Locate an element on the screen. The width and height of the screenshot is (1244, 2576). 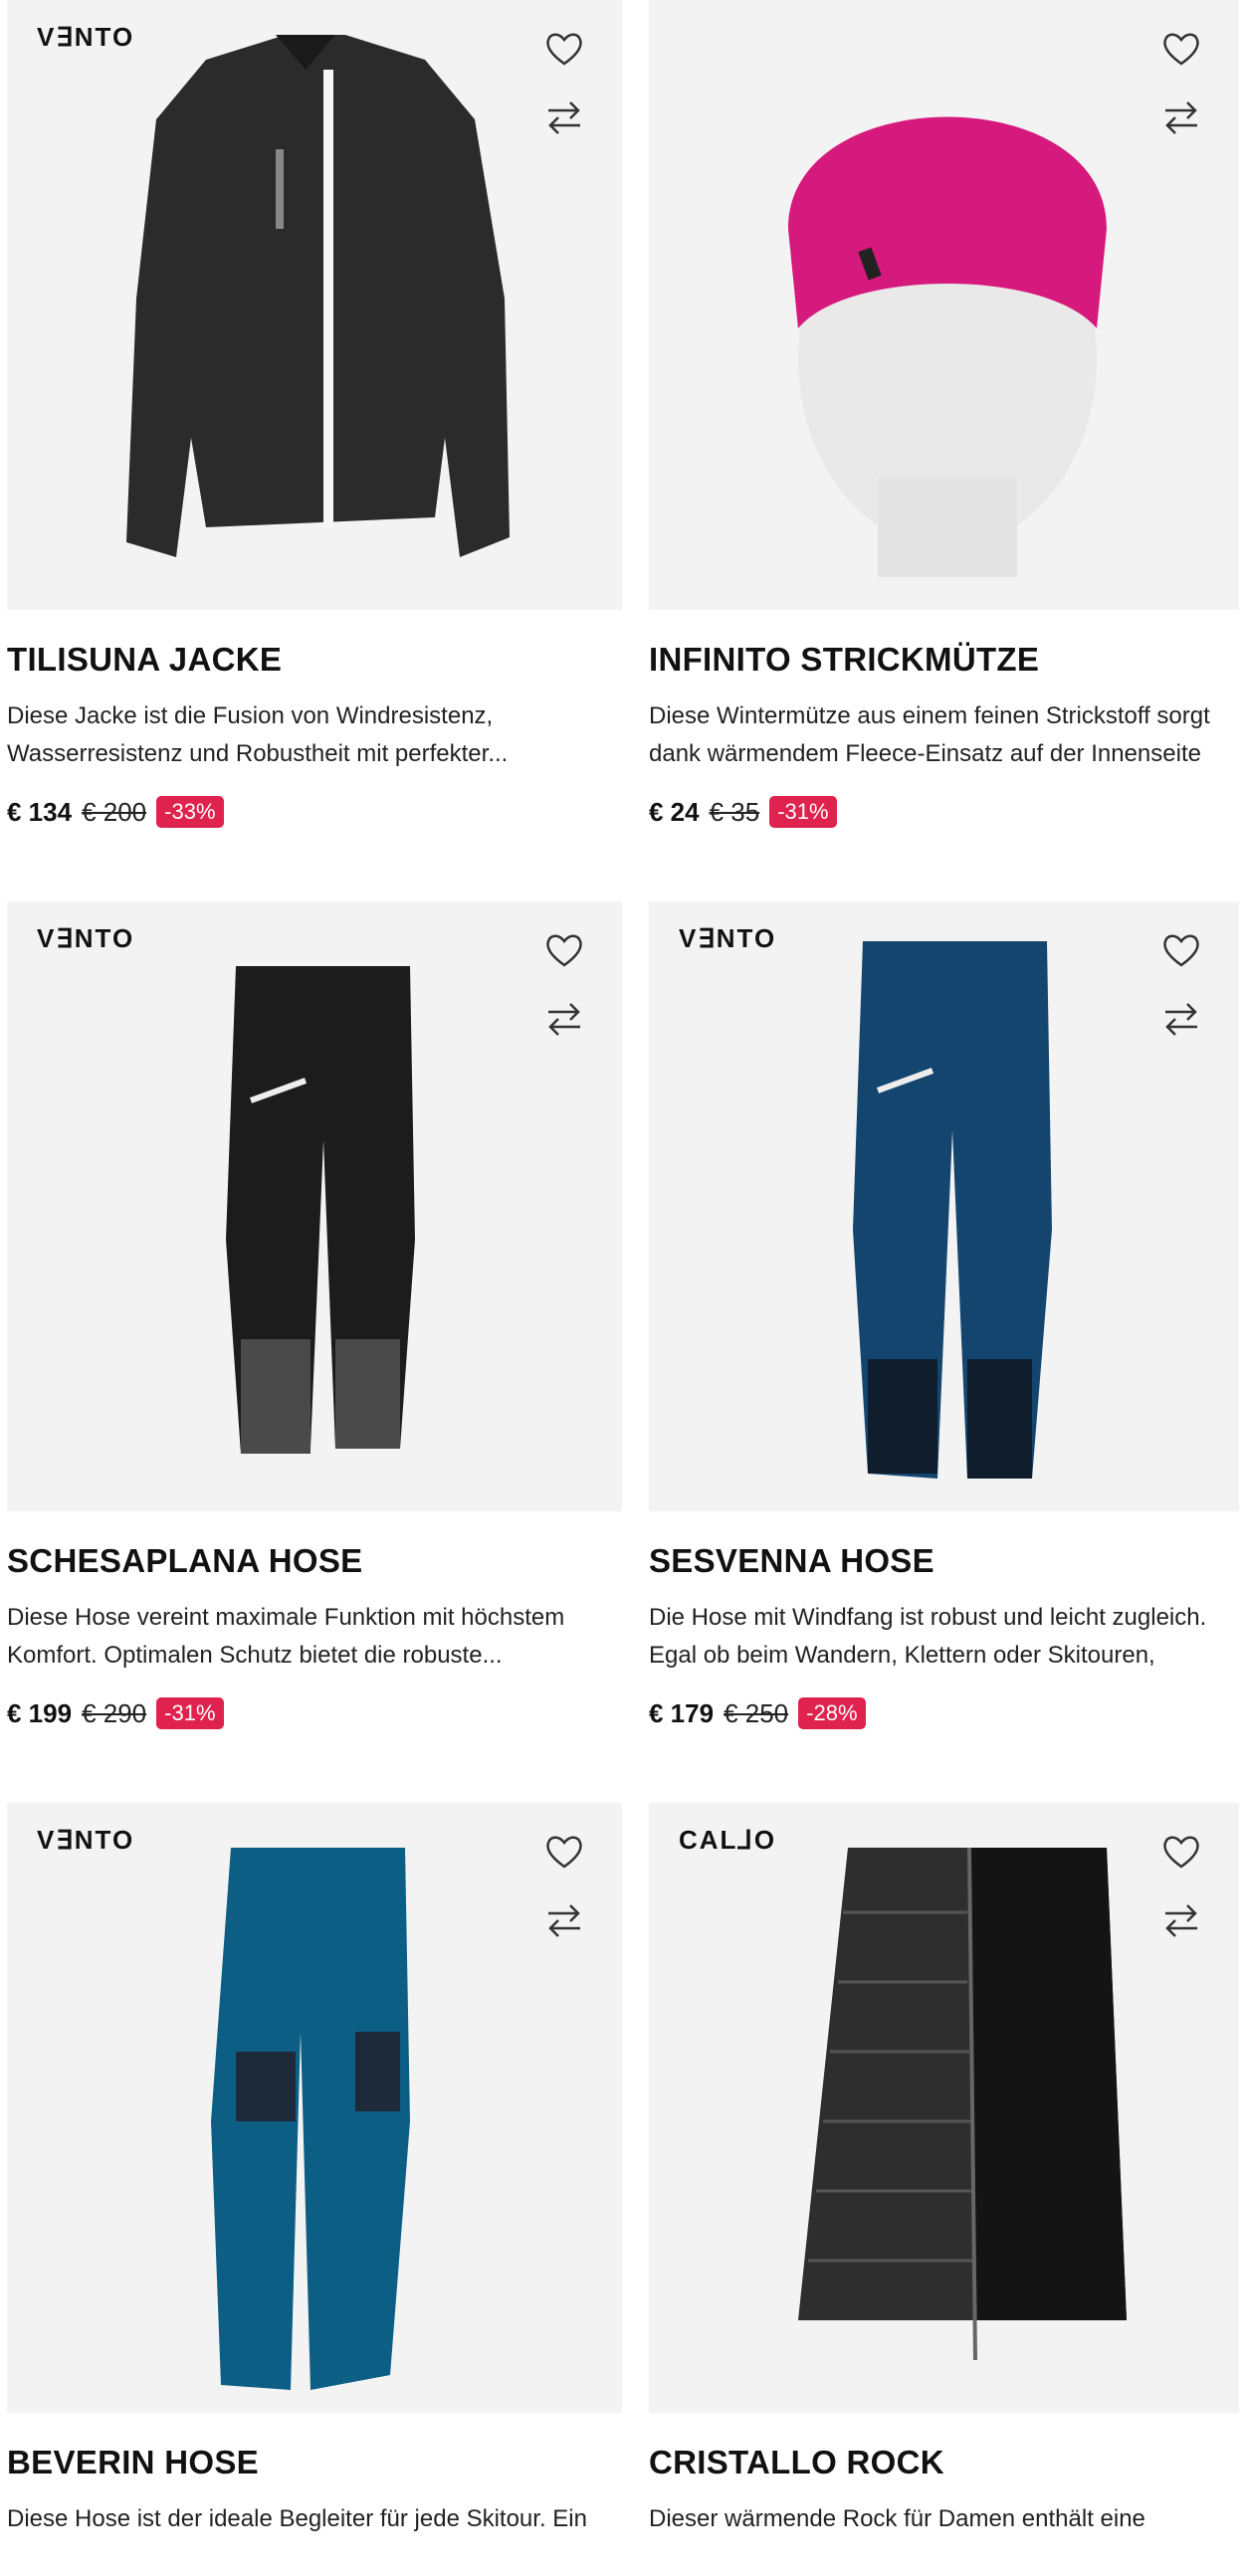
old-price: € 200 is located at coordinates (114, 811).